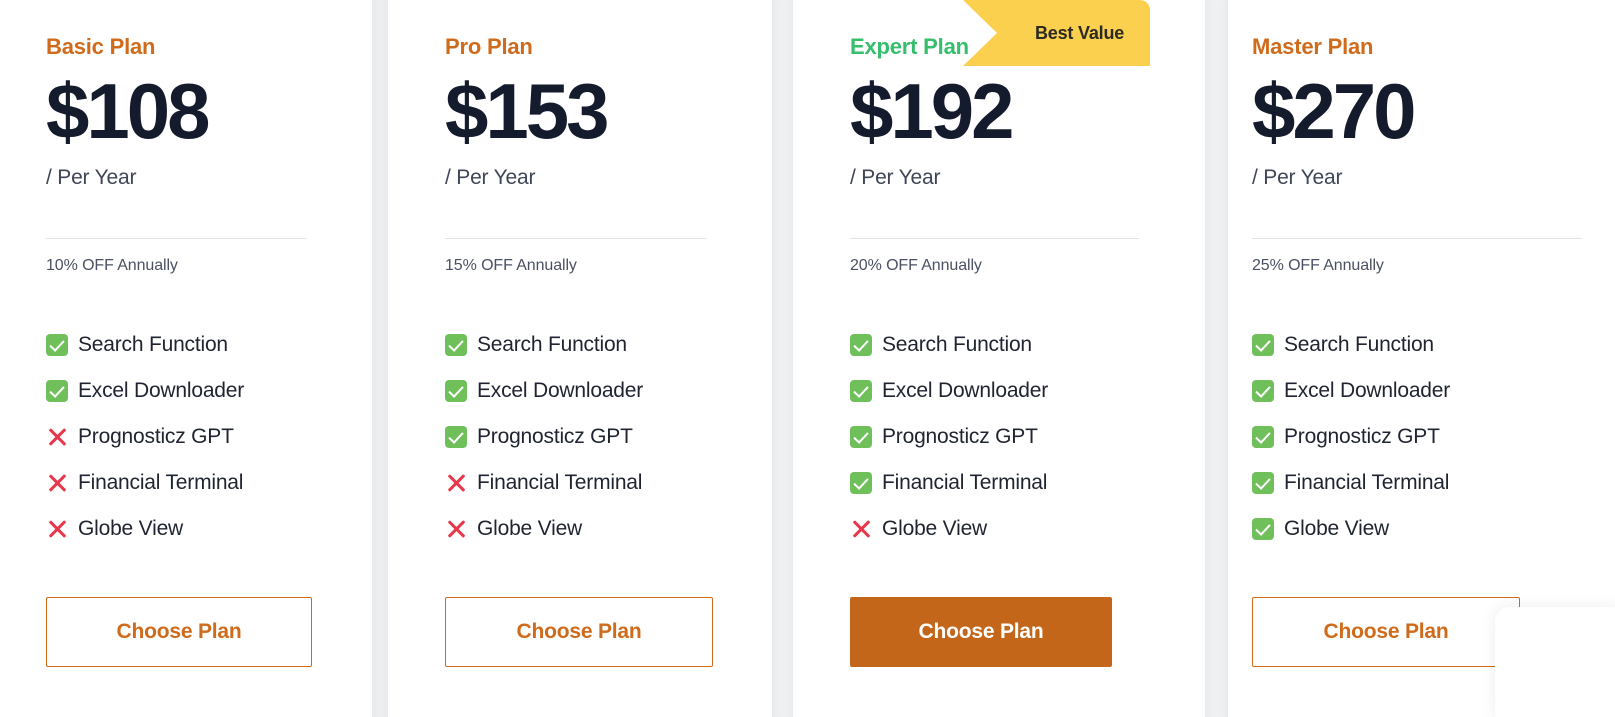  What do you see at coordinates (932, 111) in the screenshot?
I see `plan-price: $192` at bounding box center [932, 111].